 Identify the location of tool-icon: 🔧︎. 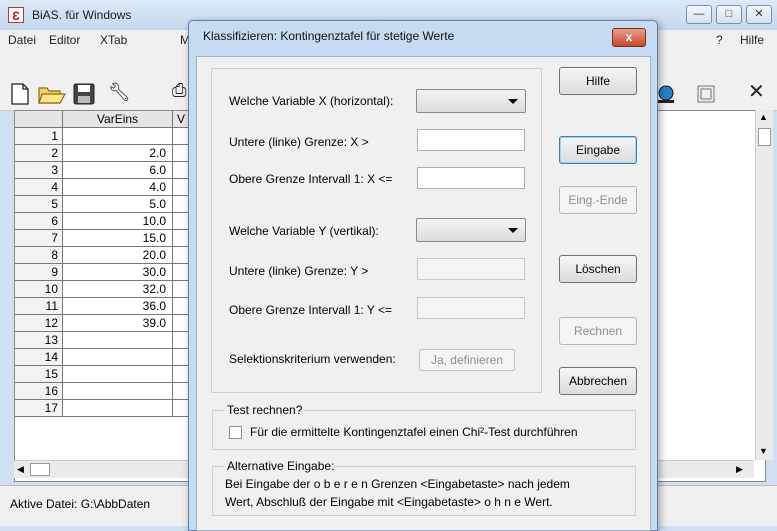
(119, 92).